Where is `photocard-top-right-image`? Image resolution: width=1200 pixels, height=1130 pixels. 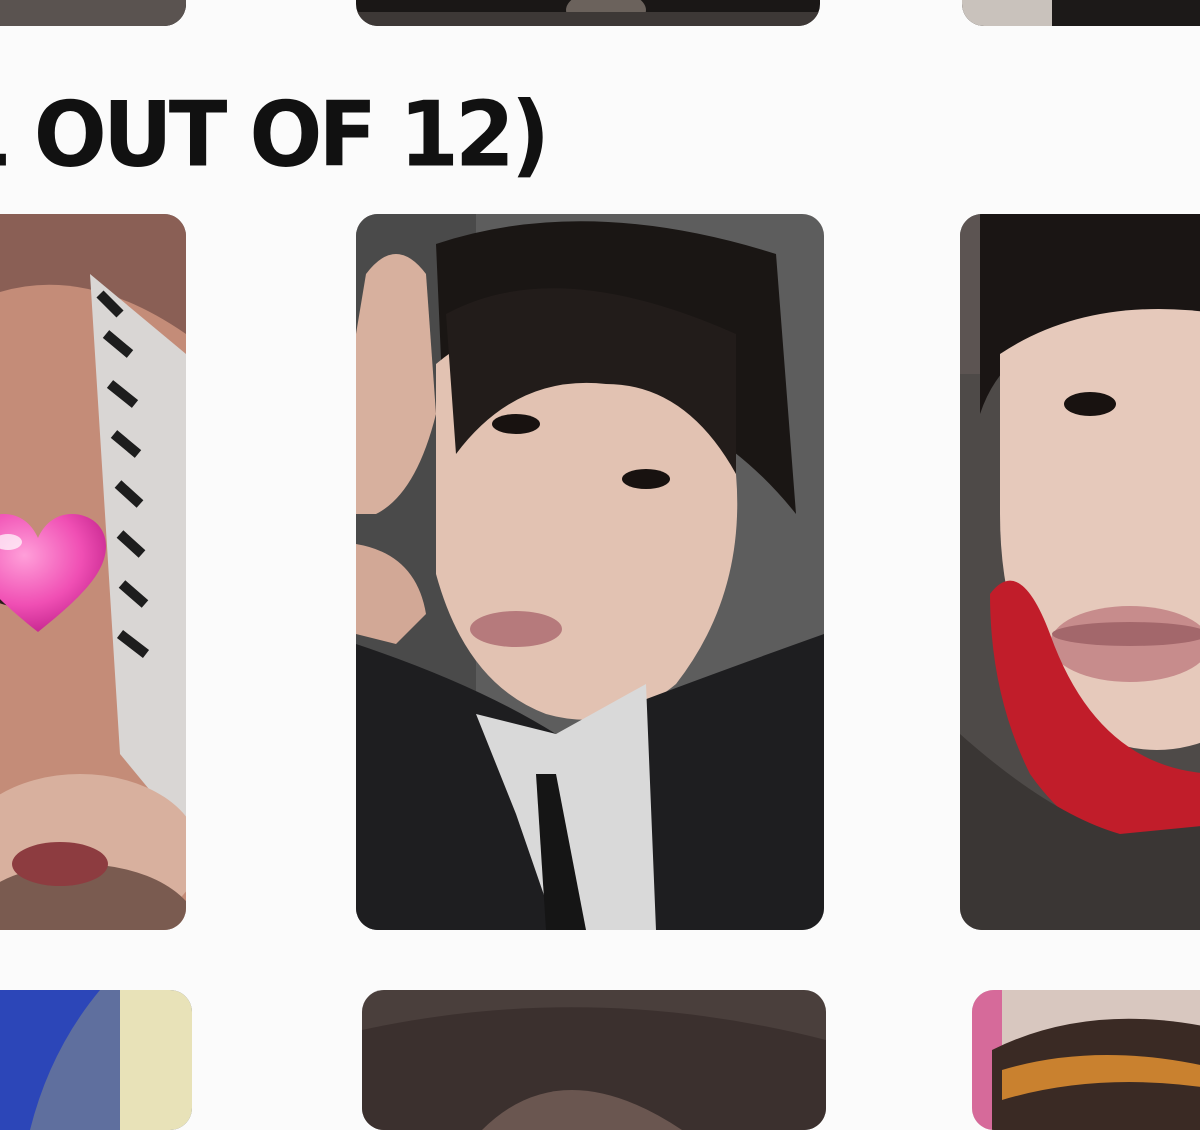
photocard-top-right-image is located at coordinates (1081, 13).